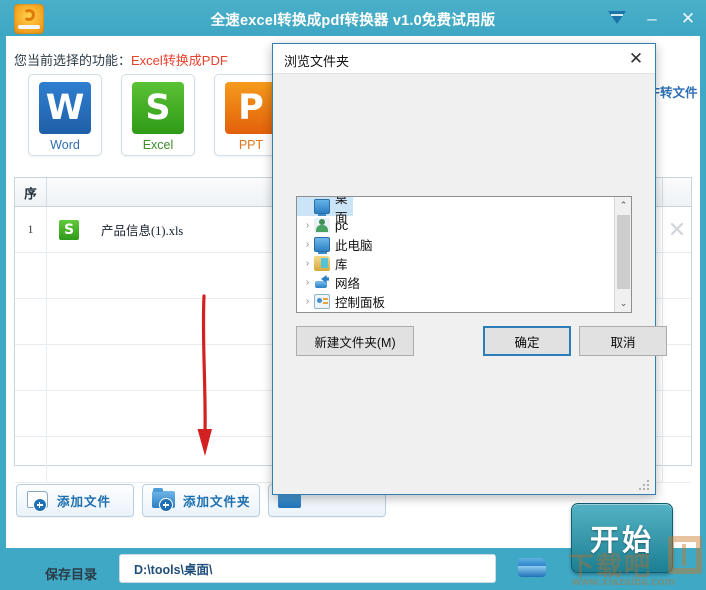 The height and width of the screenshot is (590, 706). I want to click on add-file-button: 添加文件, so click(75, 500).